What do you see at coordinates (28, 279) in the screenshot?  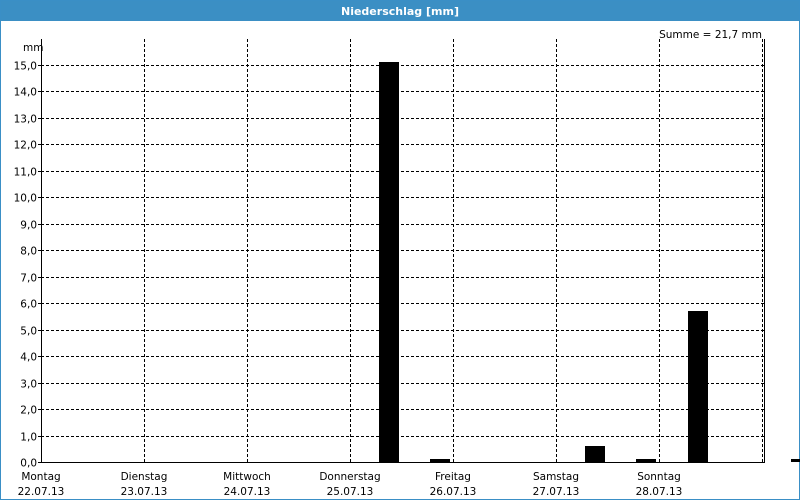 I see `y-tick-label: 7,0` at bounding box center [28, 279].